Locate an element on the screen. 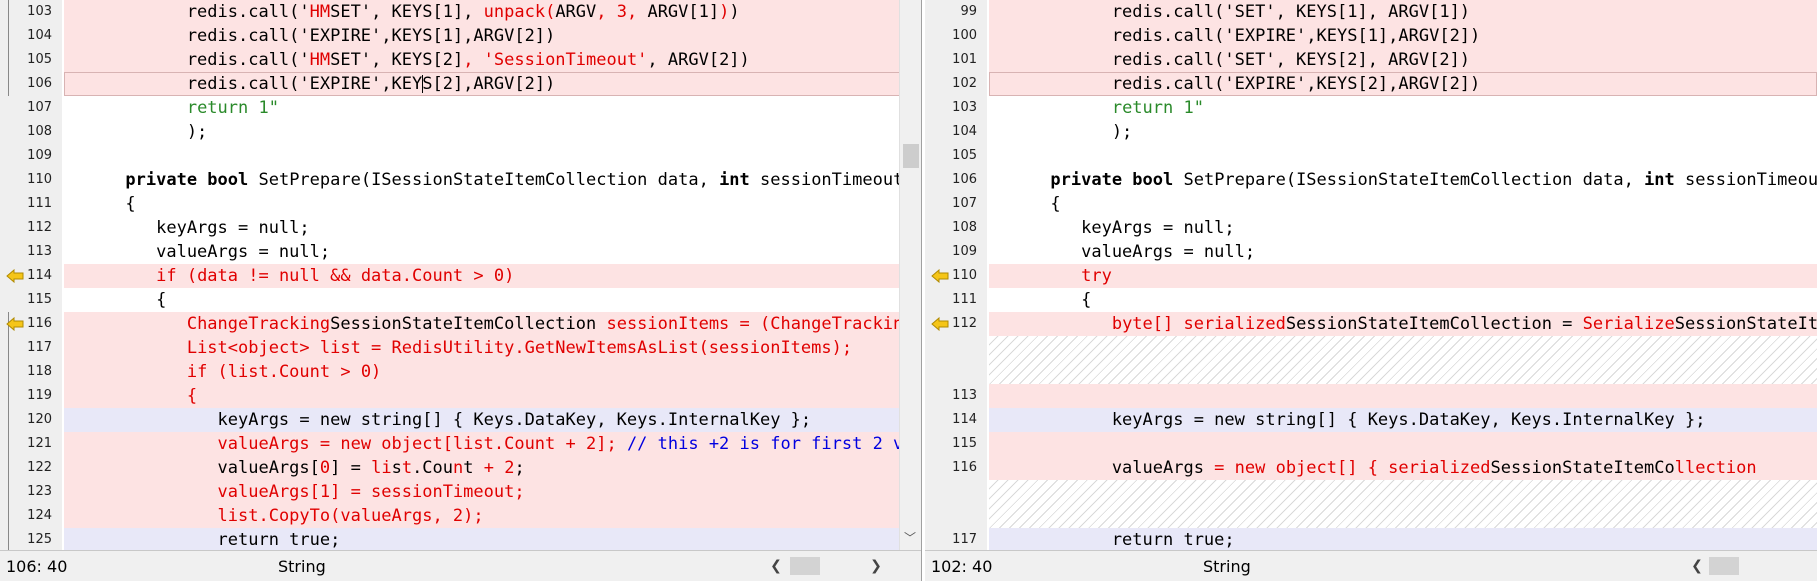  code-line-101: 101 redis.call('SET', KEYS[2], ARGV[2]) is located at coordinates (1371, 60).